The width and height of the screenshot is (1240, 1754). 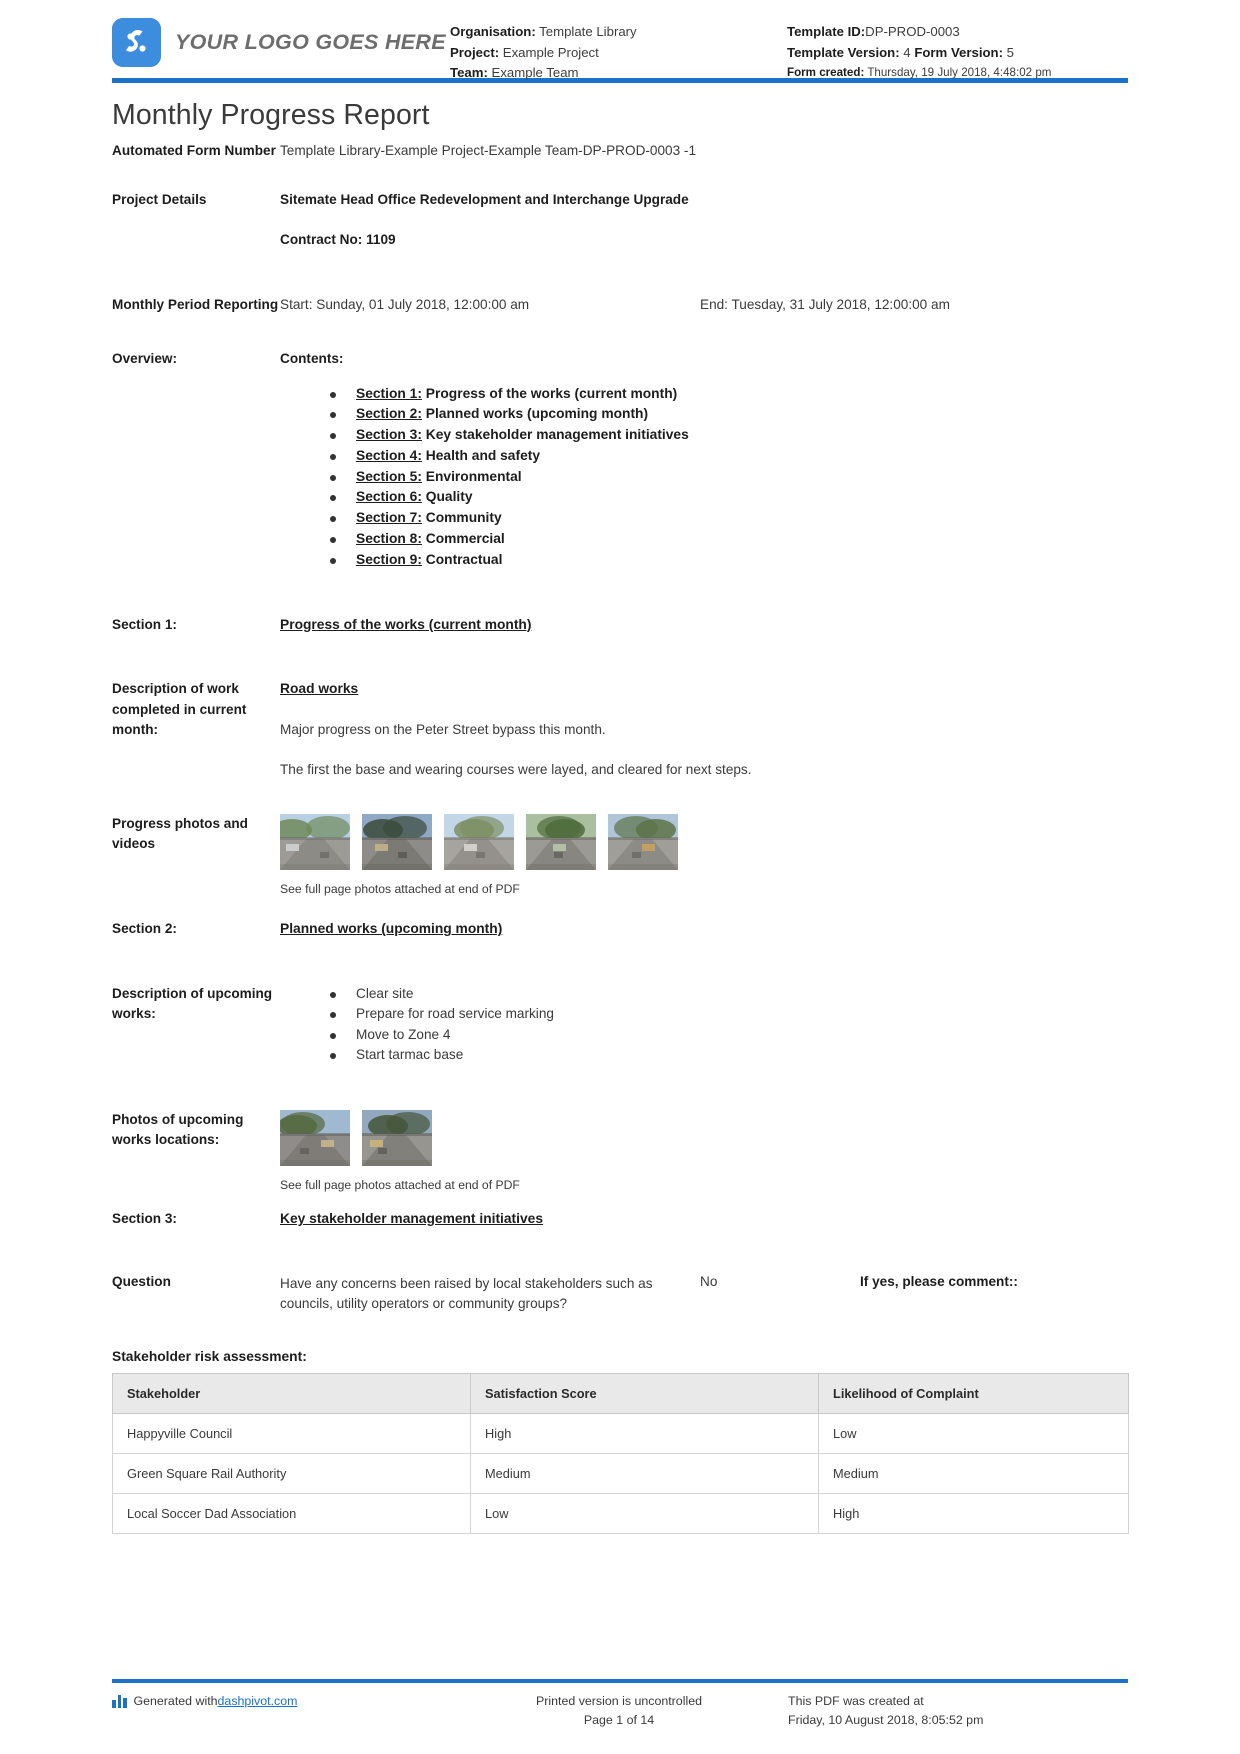 What do you see at coordinates (175, 1701) in the screenshot?
I see `footer-generated-prefix: Generated with` at bounding box center [175, 1701].